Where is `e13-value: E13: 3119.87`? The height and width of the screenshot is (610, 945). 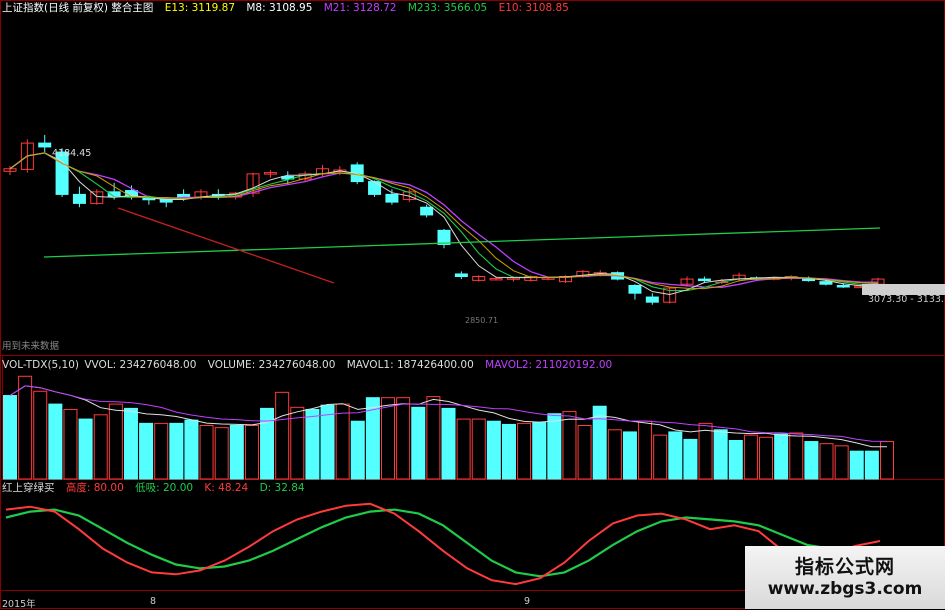
e13-value: E13: 3119.87 is located at coordinates (200, 8).